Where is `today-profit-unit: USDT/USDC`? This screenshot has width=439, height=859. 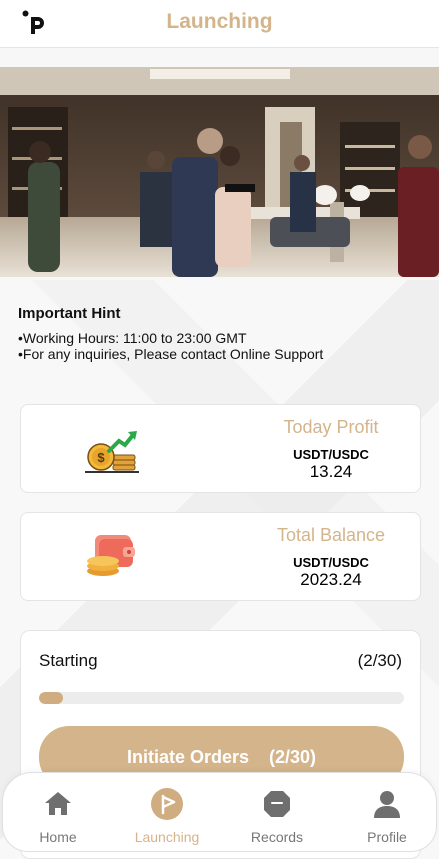 today-profit-unit: USDT/USDC is located at coordinates (331, 454).